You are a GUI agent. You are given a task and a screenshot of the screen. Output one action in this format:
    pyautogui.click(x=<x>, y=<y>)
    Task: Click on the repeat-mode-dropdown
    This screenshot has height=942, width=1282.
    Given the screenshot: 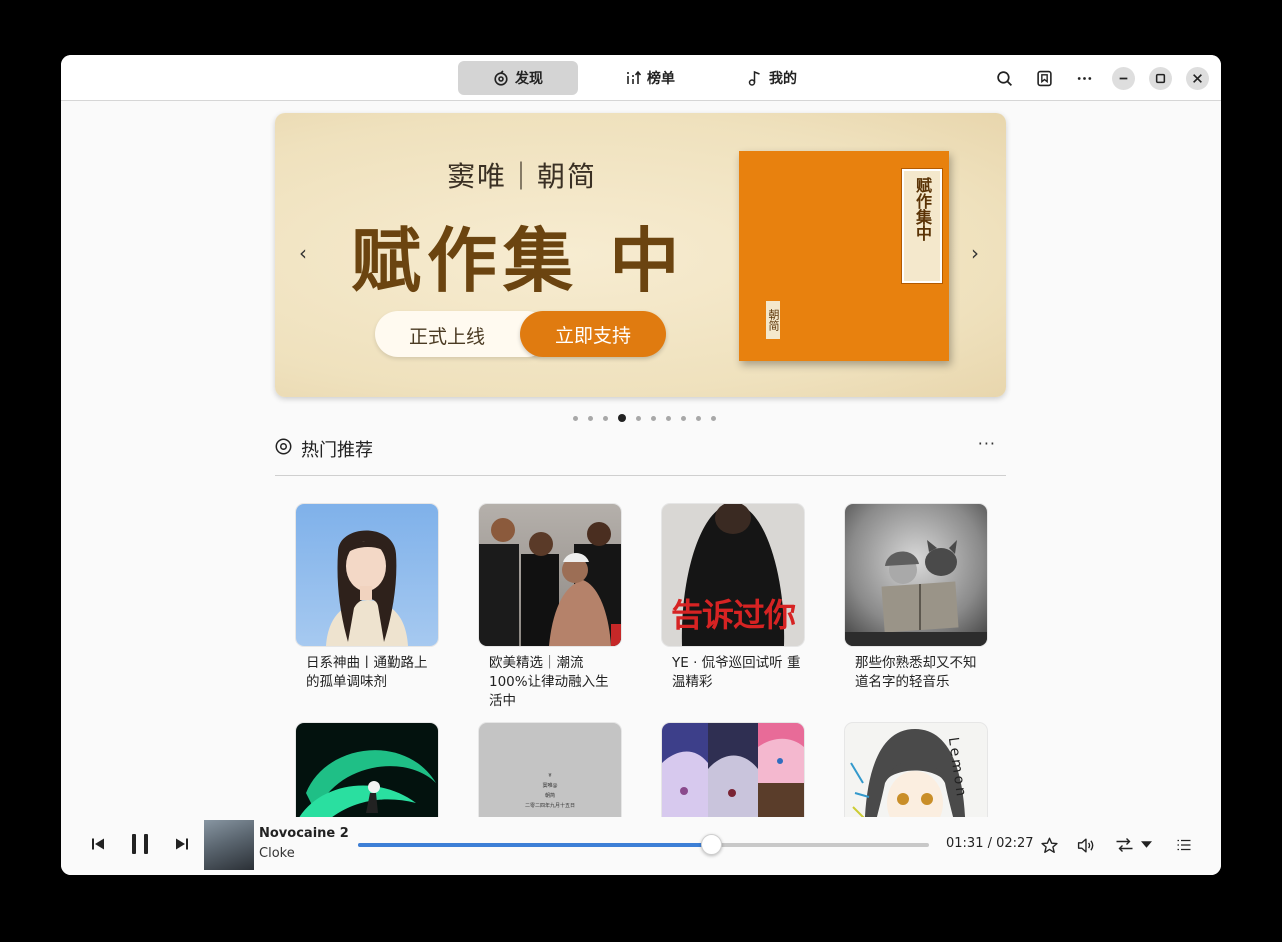 What is the action you would take?
    pyautogui.click(x=1146, y=844)
    